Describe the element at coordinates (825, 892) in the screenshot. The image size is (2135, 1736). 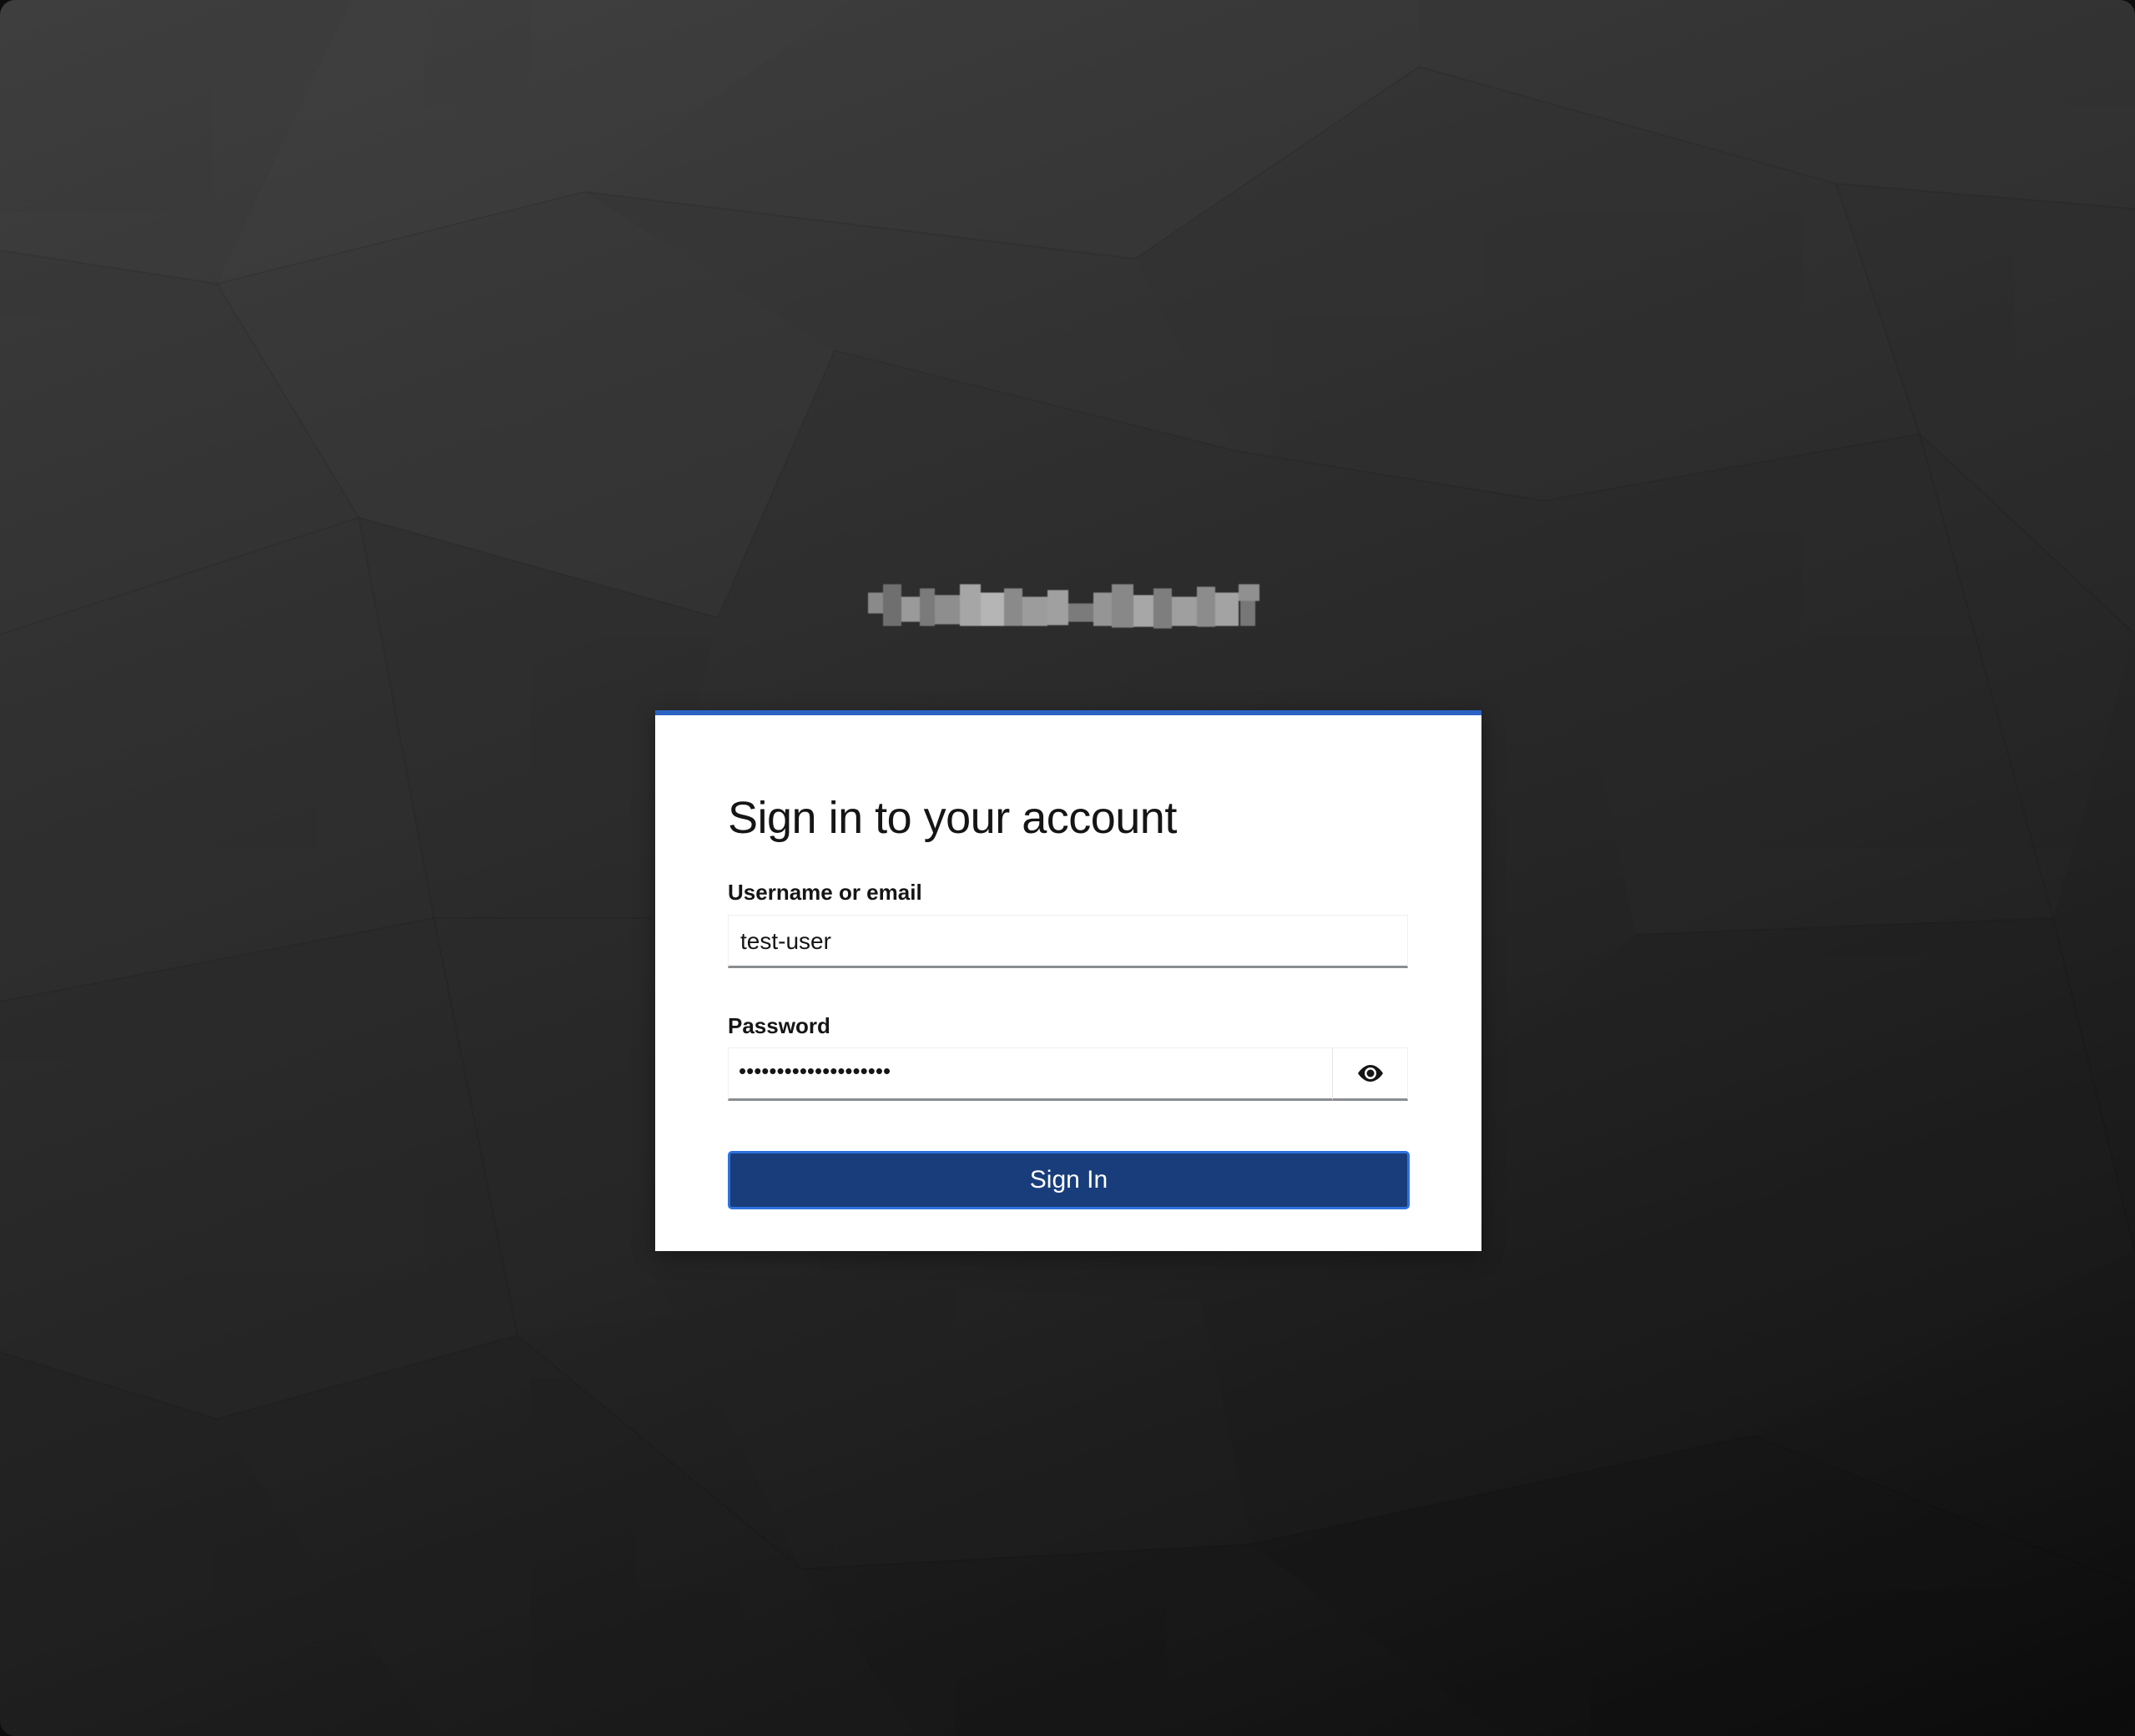
I see `username-label: Username or email` at that location.